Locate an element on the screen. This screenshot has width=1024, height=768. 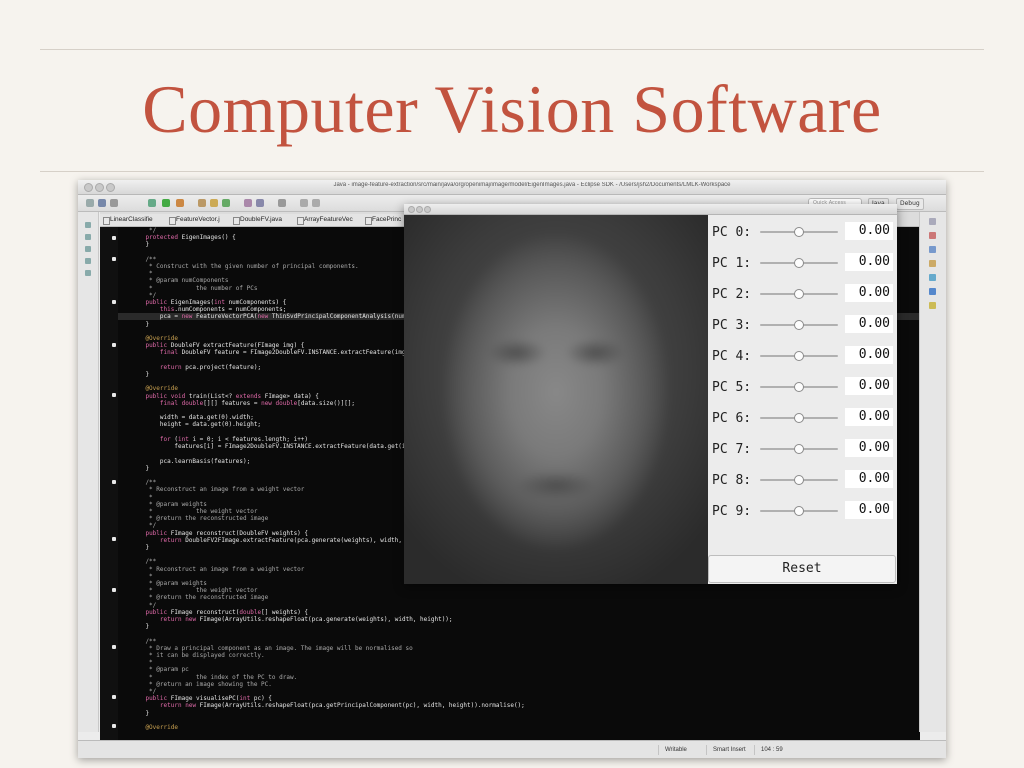
minimize-view-icon is located at coordinates (932, 221).